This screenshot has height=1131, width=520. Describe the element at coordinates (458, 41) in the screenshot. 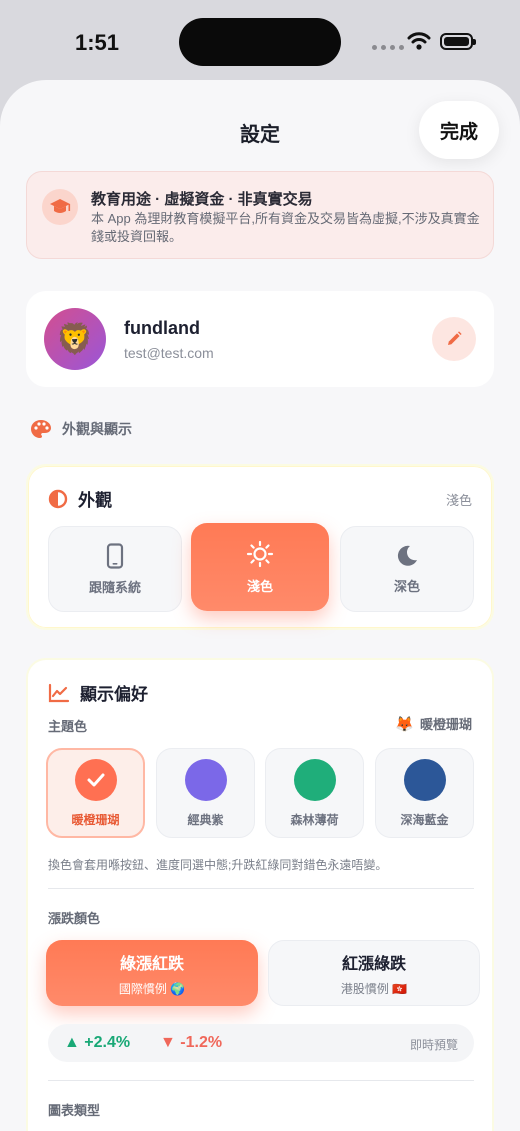

I see `battery-icon` at that location.